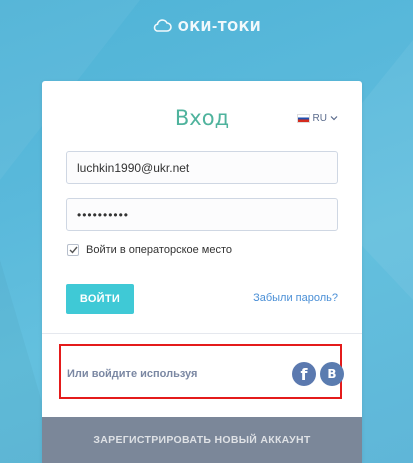 The image size is (413, 463). Describe the element at coordinates (202, 440) in the screenshot. I see `register-button: ЗАРЕГИСТРИРОВАТЬ НОВЫЙ АККАУНТ` at that location.